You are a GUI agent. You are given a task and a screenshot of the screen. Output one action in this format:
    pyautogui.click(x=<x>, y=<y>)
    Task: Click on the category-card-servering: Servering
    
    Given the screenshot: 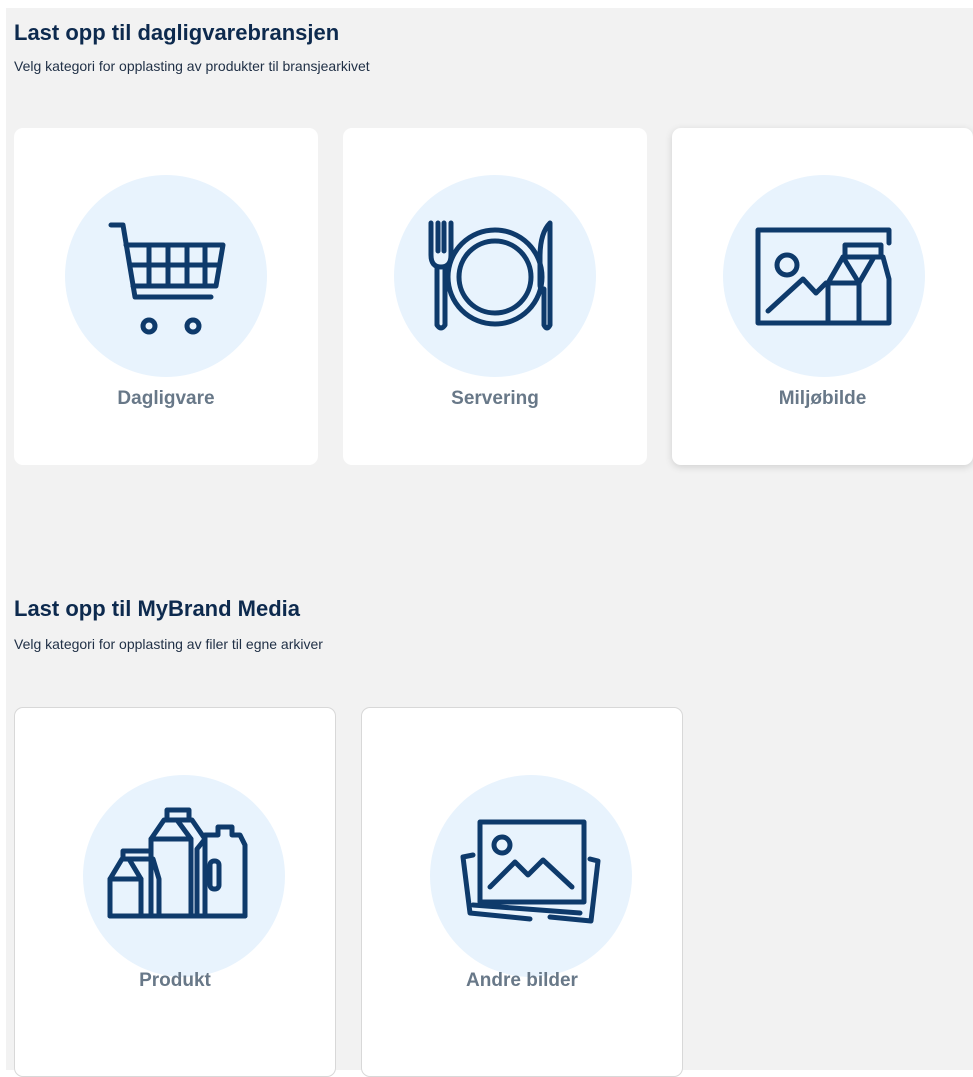 What is the action you would take?
    pyautogui.click(x=495, y=296)
    